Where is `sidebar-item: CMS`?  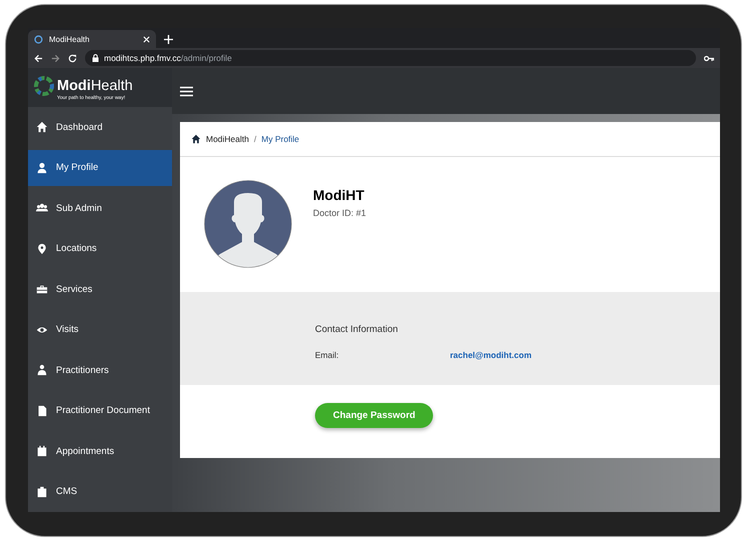 sidebar-item: CMS is located at coordinates (100, 492).